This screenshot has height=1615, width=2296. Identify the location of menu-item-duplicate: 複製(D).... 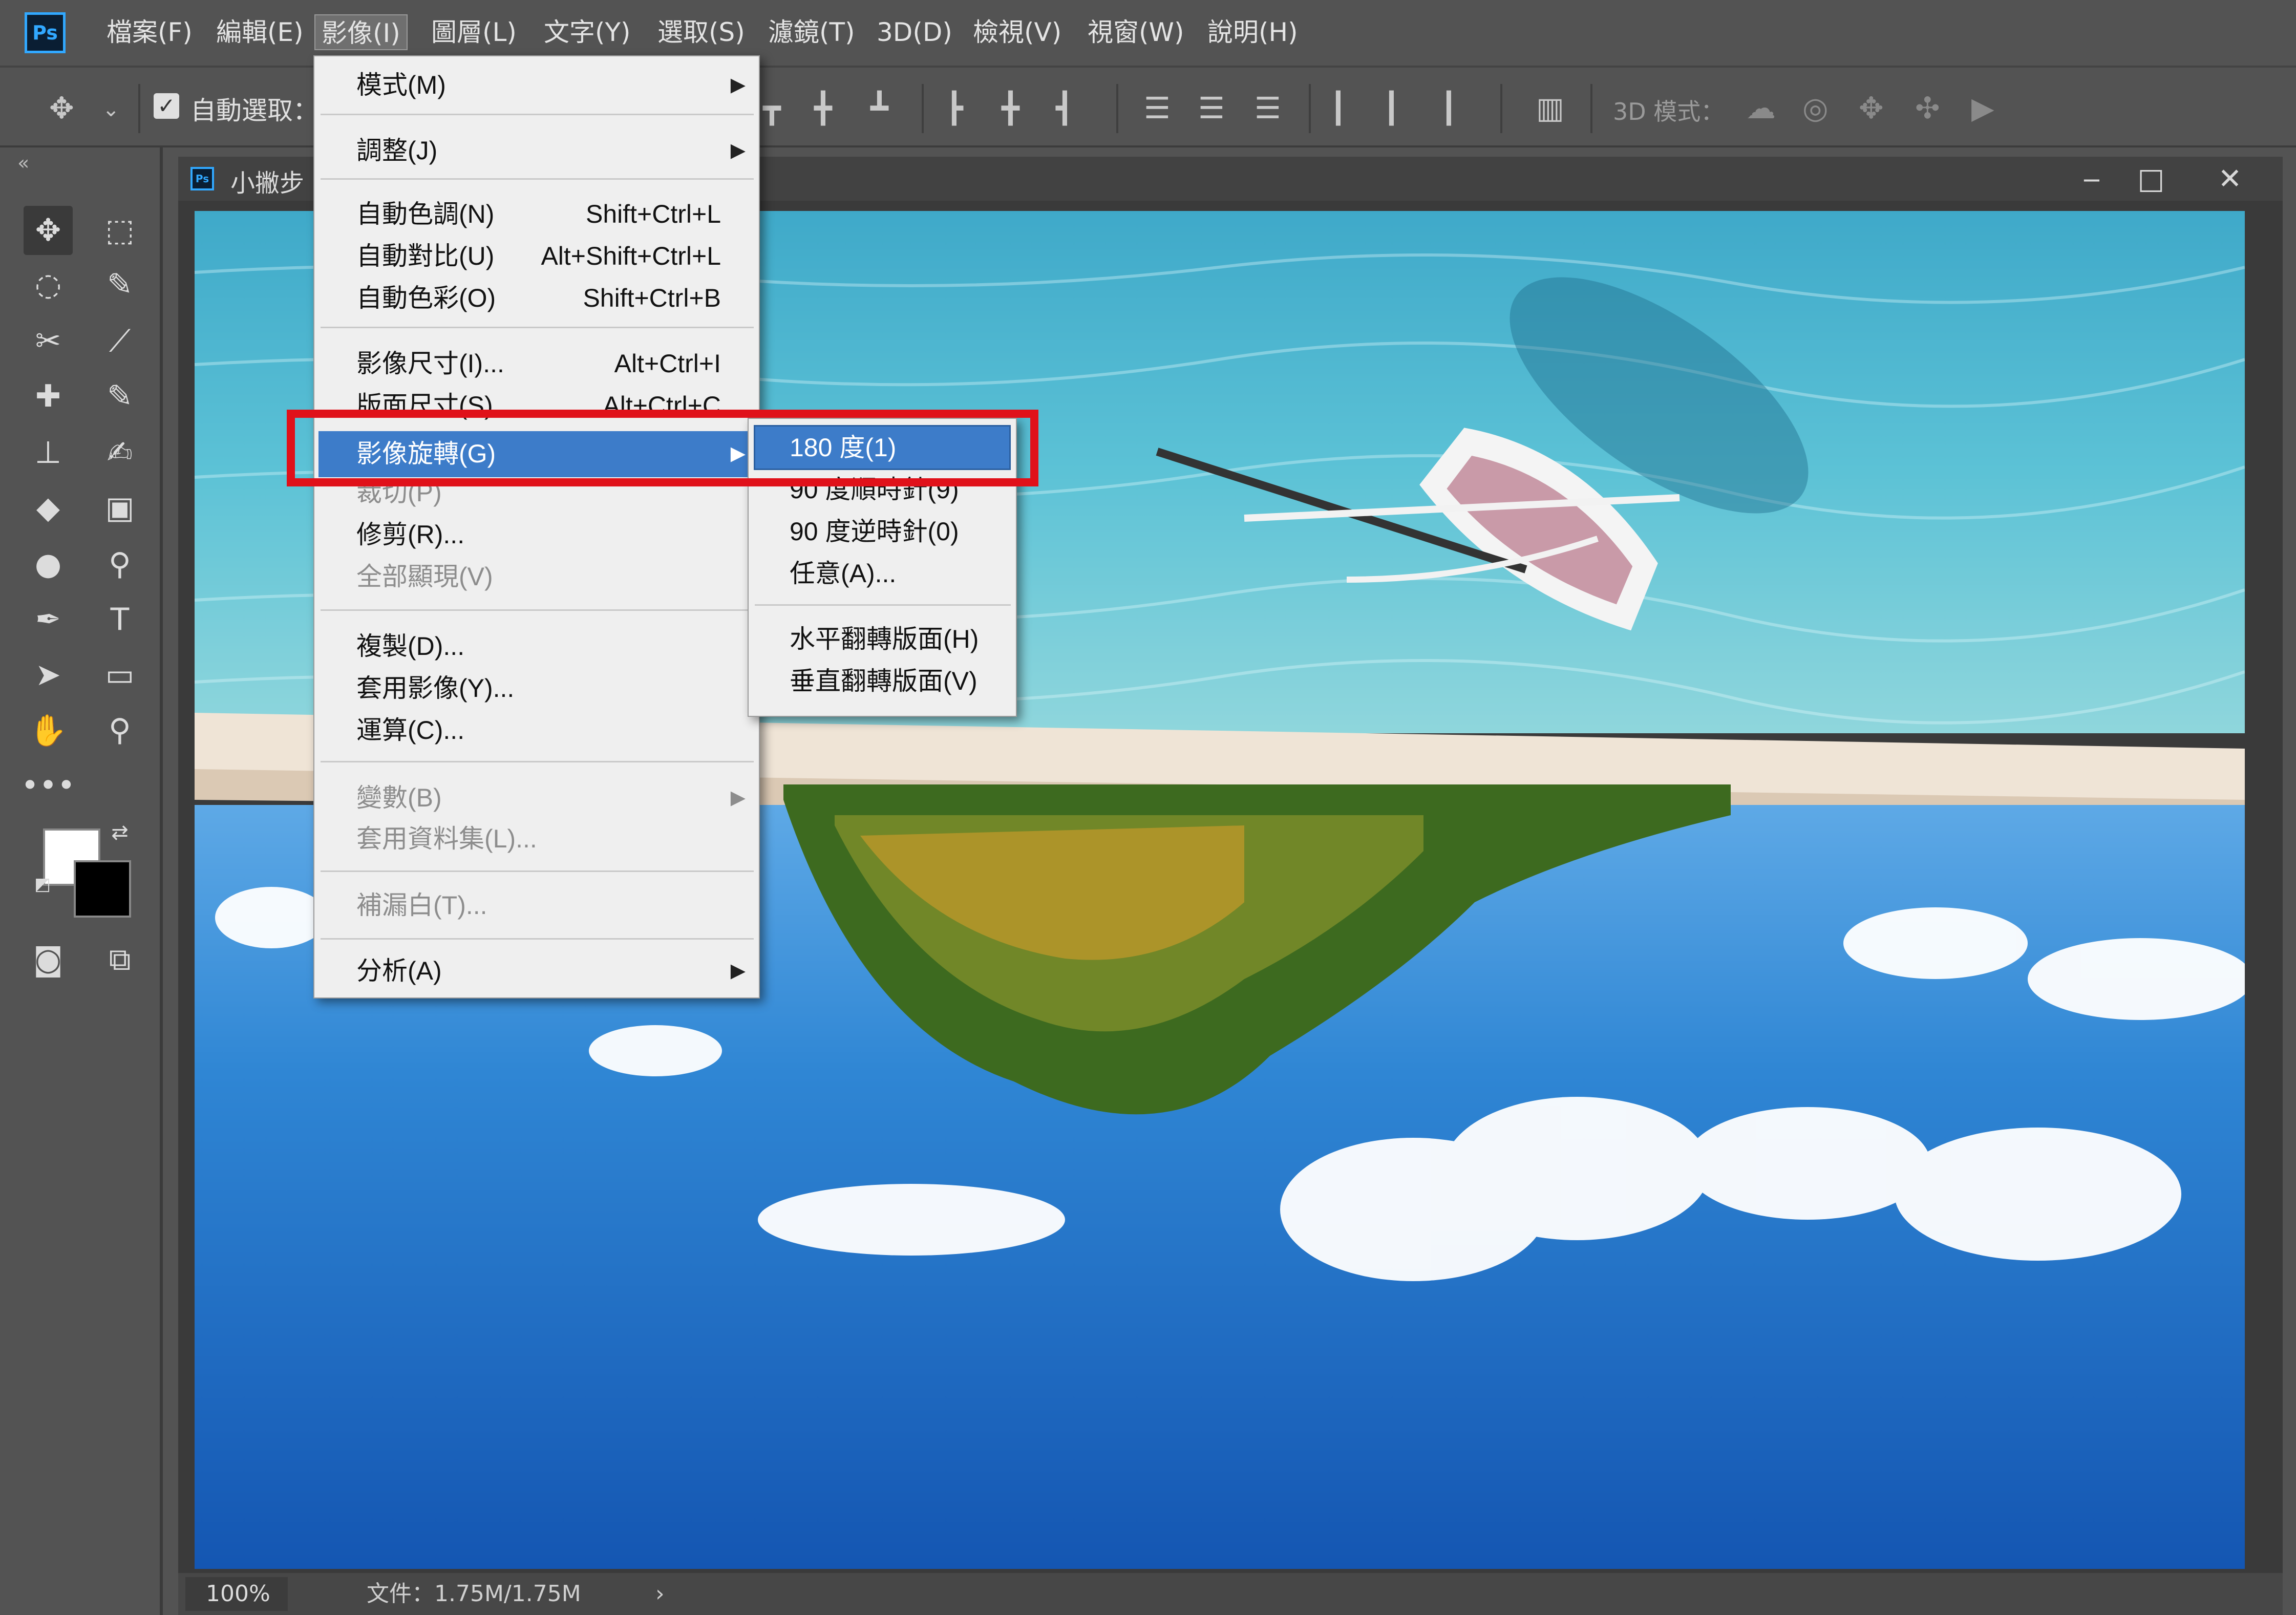
(410, 646).